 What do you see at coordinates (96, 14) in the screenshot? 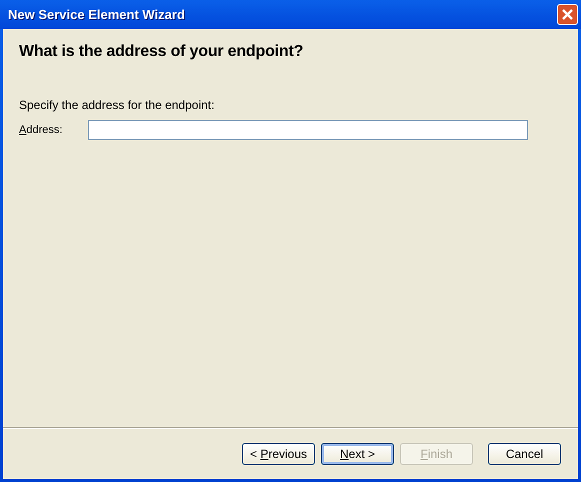
I see `window-title: New Service Element Wizard` at bounding box center [96, 14].